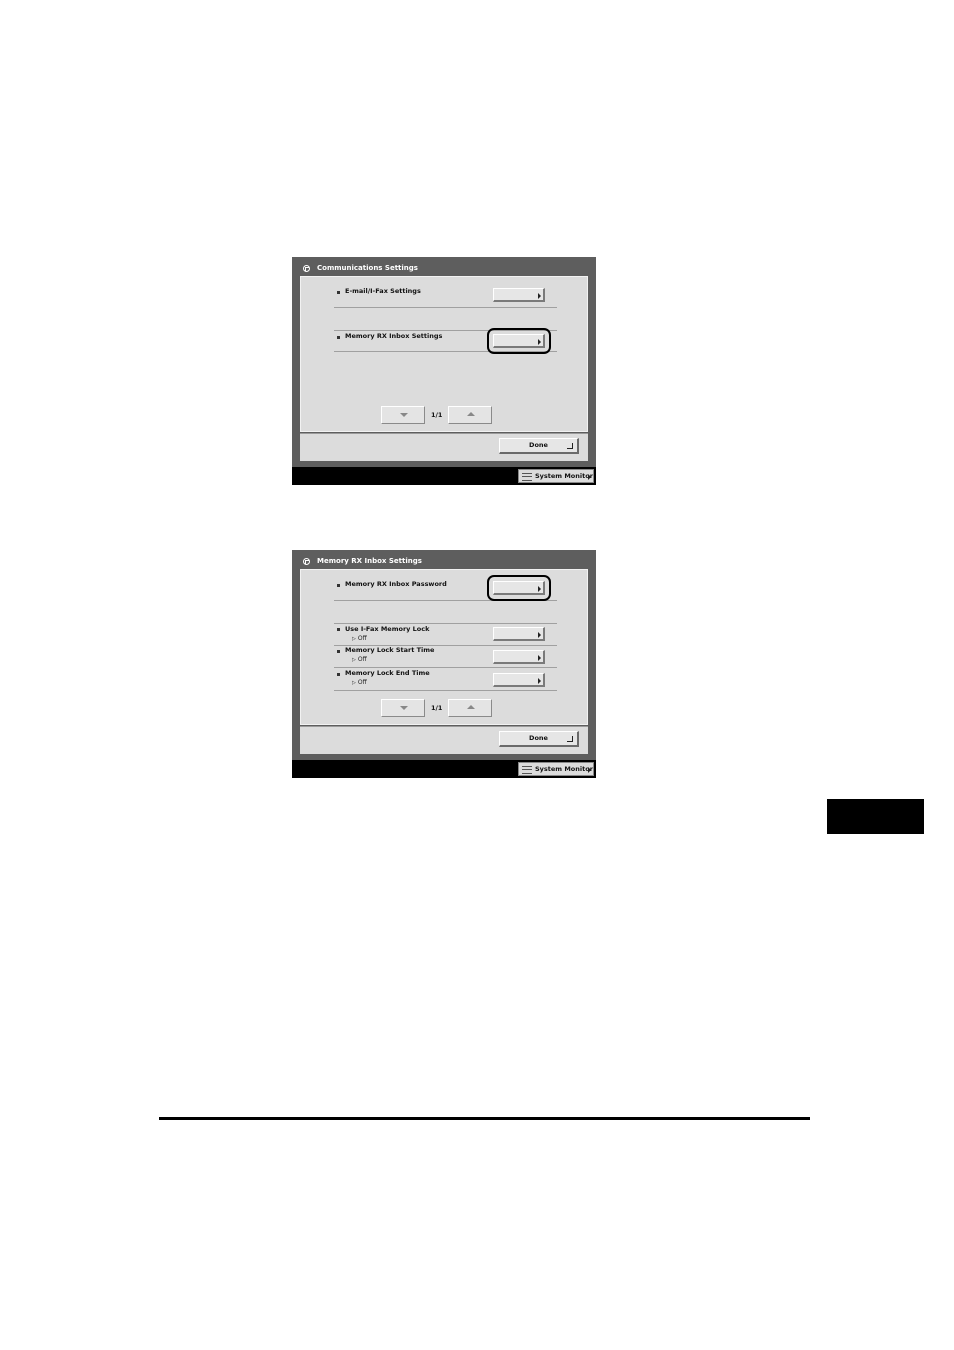 The image size is (954, 1350). I want to click on chapter-tab, so click(875, 816).